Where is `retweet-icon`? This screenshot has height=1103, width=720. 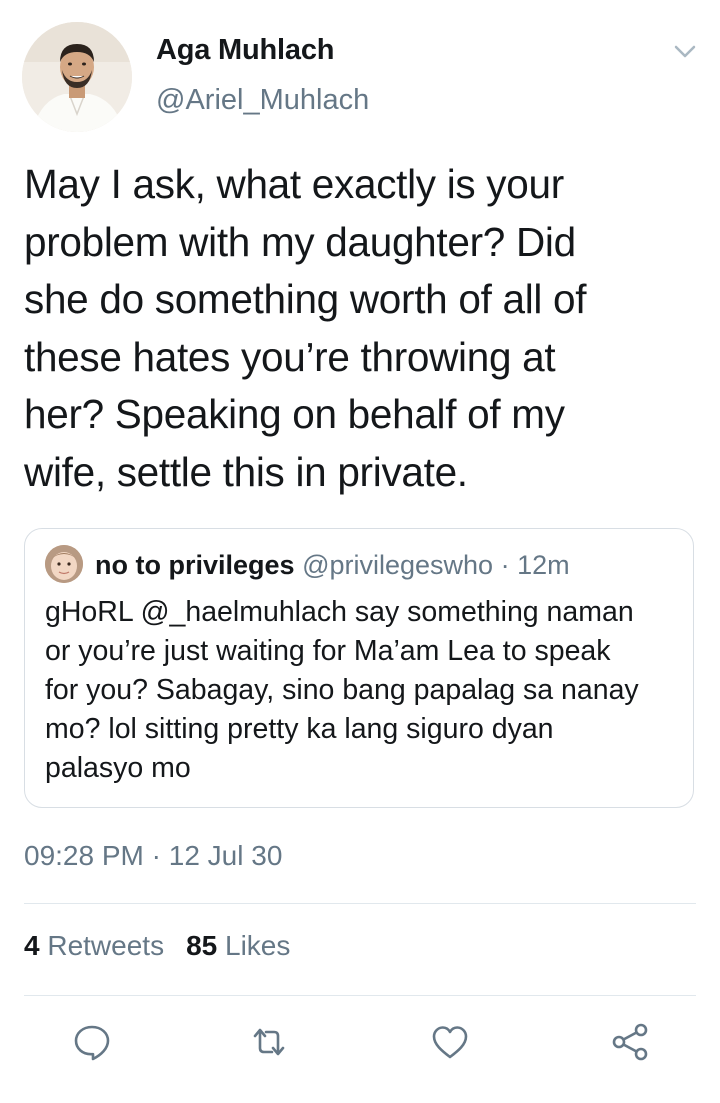
retweet-icon is located at coordinates (269, 1042).